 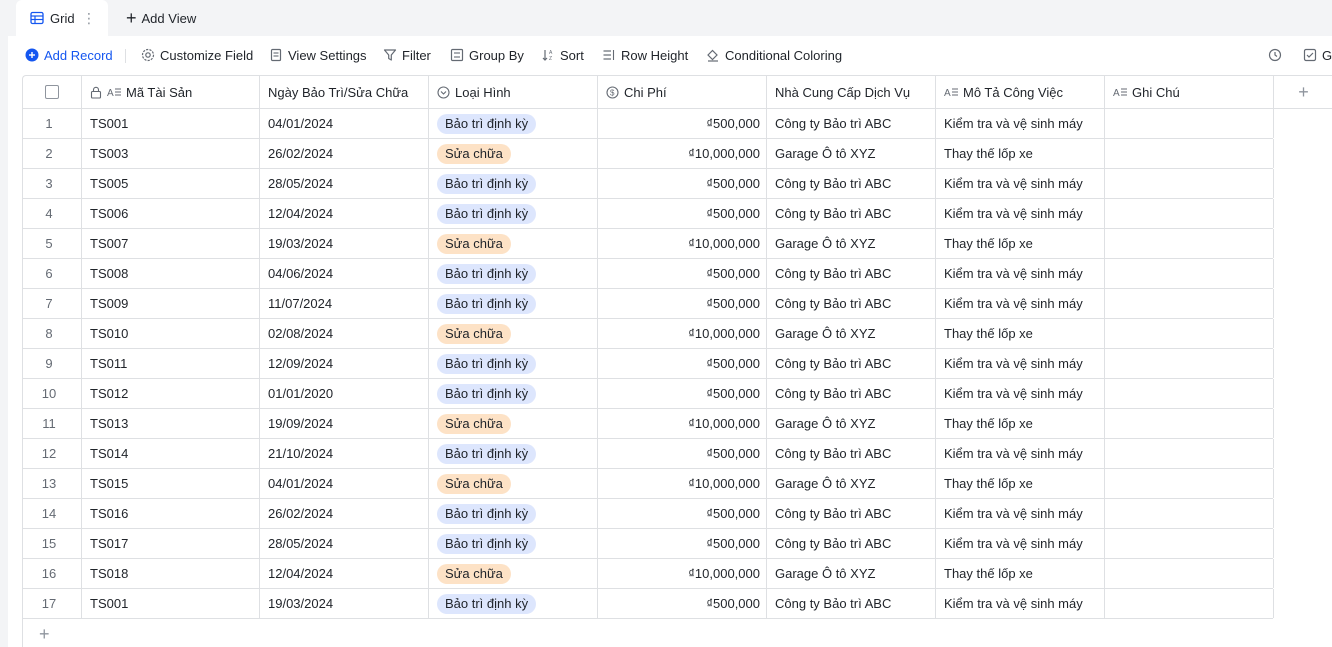 I want to click on cell-asset-id: TS018, so click(x=170, y=573).